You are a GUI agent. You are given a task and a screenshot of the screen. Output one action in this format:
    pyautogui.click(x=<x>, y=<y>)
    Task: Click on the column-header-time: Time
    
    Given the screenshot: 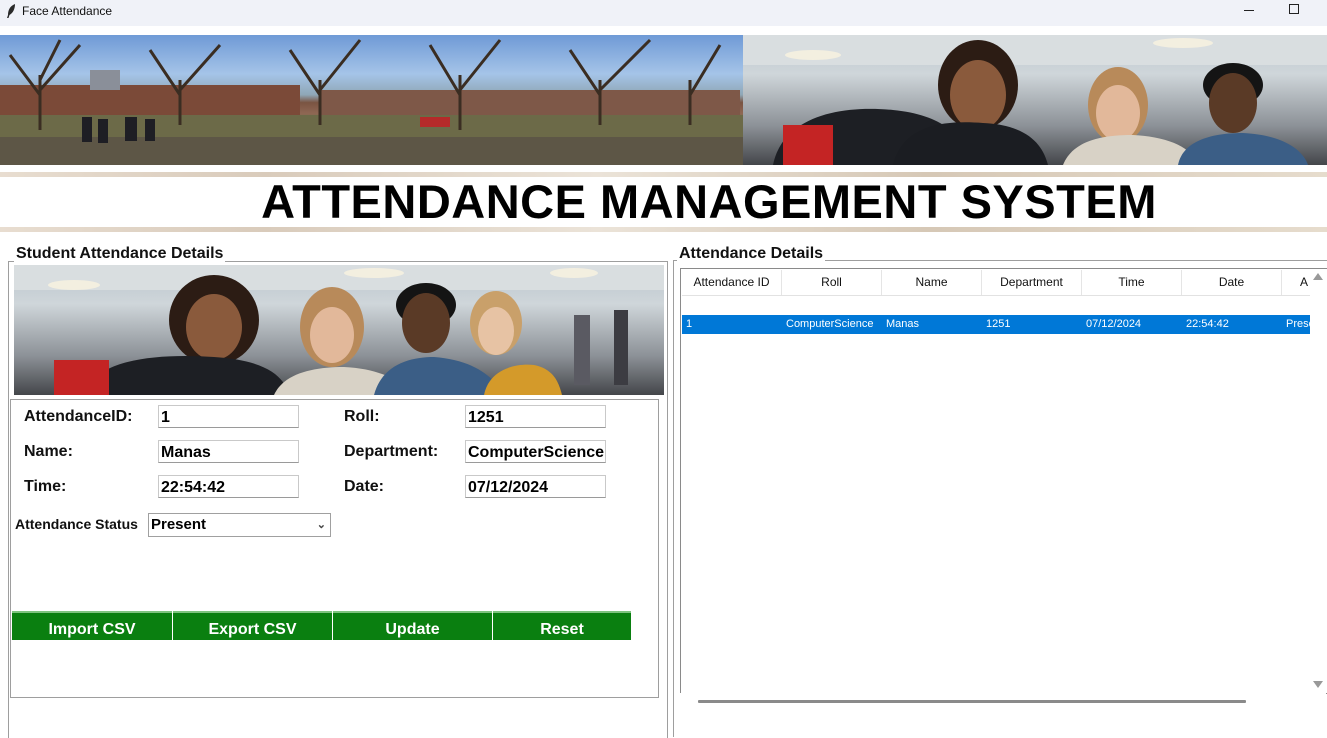 What is the action you would take?
    pyautogui.click(x=1132, y=282)
    